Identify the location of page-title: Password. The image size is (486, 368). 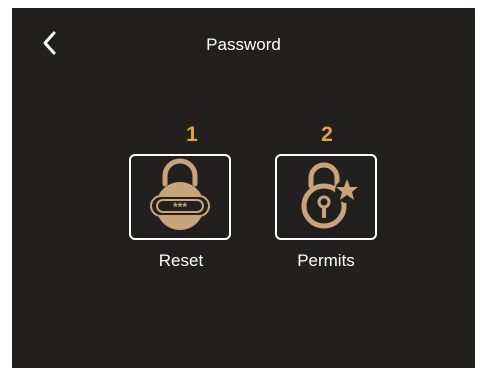
(243, 44).